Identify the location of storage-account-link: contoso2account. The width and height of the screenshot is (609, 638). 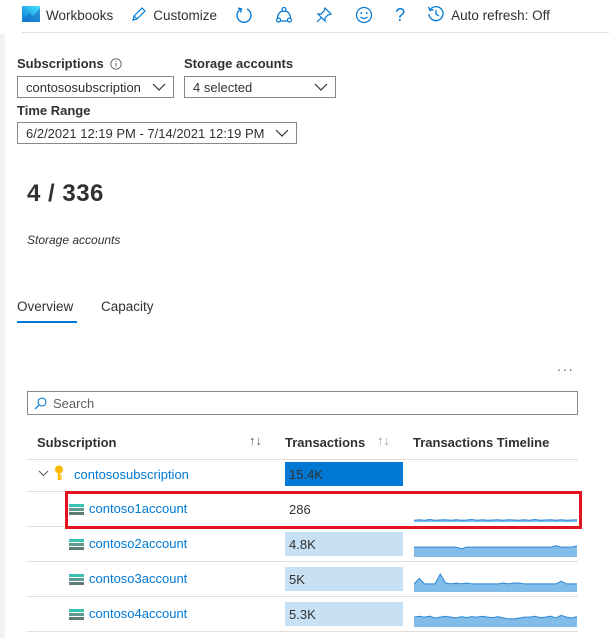
(138, 543).